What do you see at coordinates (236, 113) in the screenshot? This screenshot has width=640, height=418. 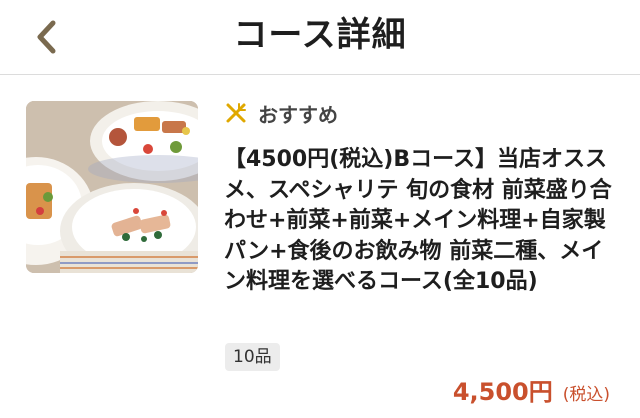 I see `fork-knife-cross-icon` at bounding box center [236, 113].